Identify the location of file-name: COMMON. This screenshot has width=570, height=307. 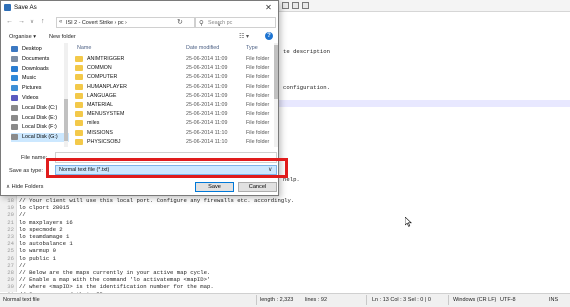
(99, 68).